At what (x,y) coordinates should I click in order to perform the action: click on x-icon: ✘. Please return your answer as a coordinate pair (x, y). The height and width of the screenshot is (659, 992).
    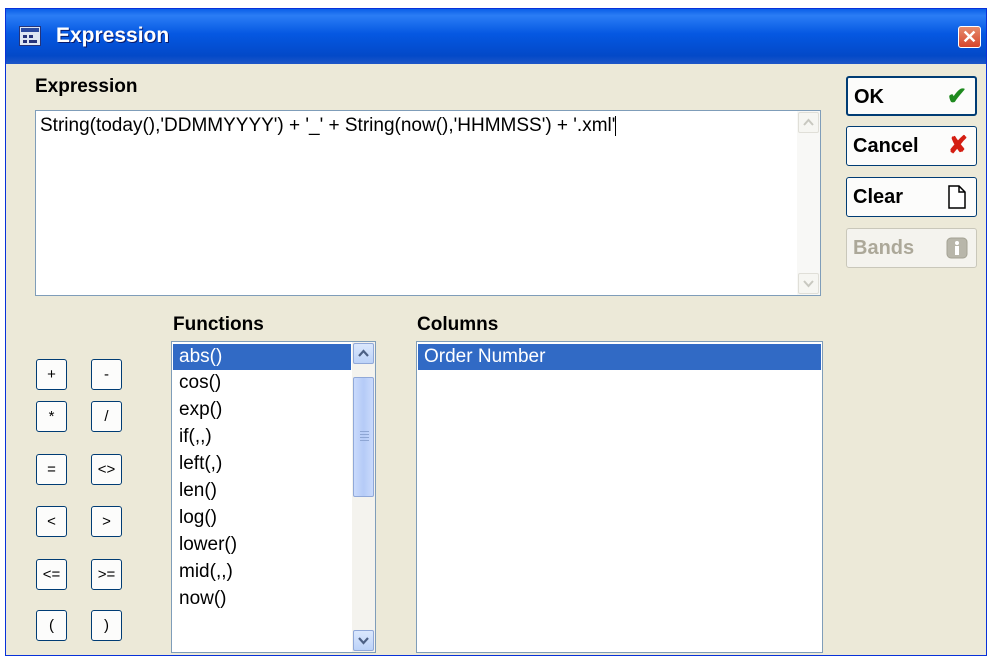
    Looking at the image, I should click on (957, 145).